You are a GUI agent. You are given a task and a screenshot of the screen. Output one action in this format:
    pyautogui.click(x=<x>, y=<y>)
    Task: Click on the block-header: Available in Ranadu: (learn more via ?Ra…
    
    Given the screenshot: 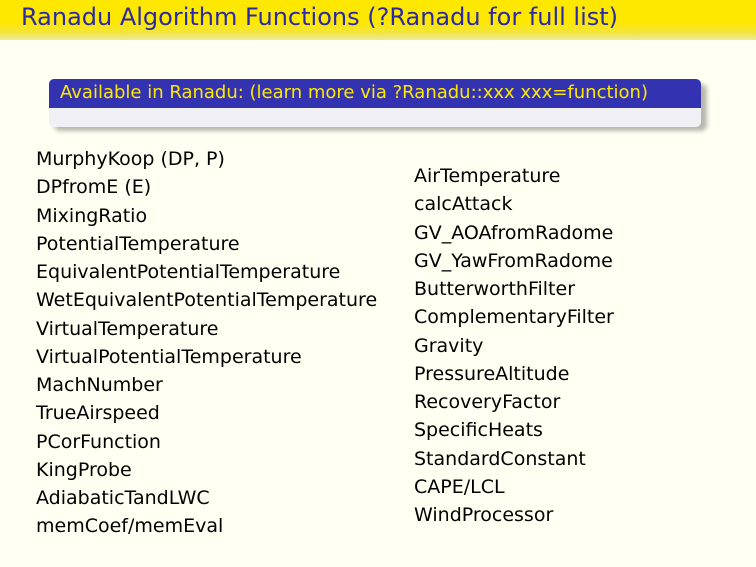 What is the action you would take?
    pyautogui.click(x=375, y=93)
    